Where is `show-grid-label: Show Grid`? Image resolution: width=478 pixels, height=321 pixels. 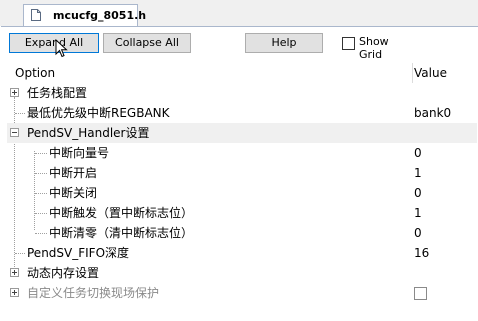 show-grid-label: Show Grid is located at coordinates (374, 48).